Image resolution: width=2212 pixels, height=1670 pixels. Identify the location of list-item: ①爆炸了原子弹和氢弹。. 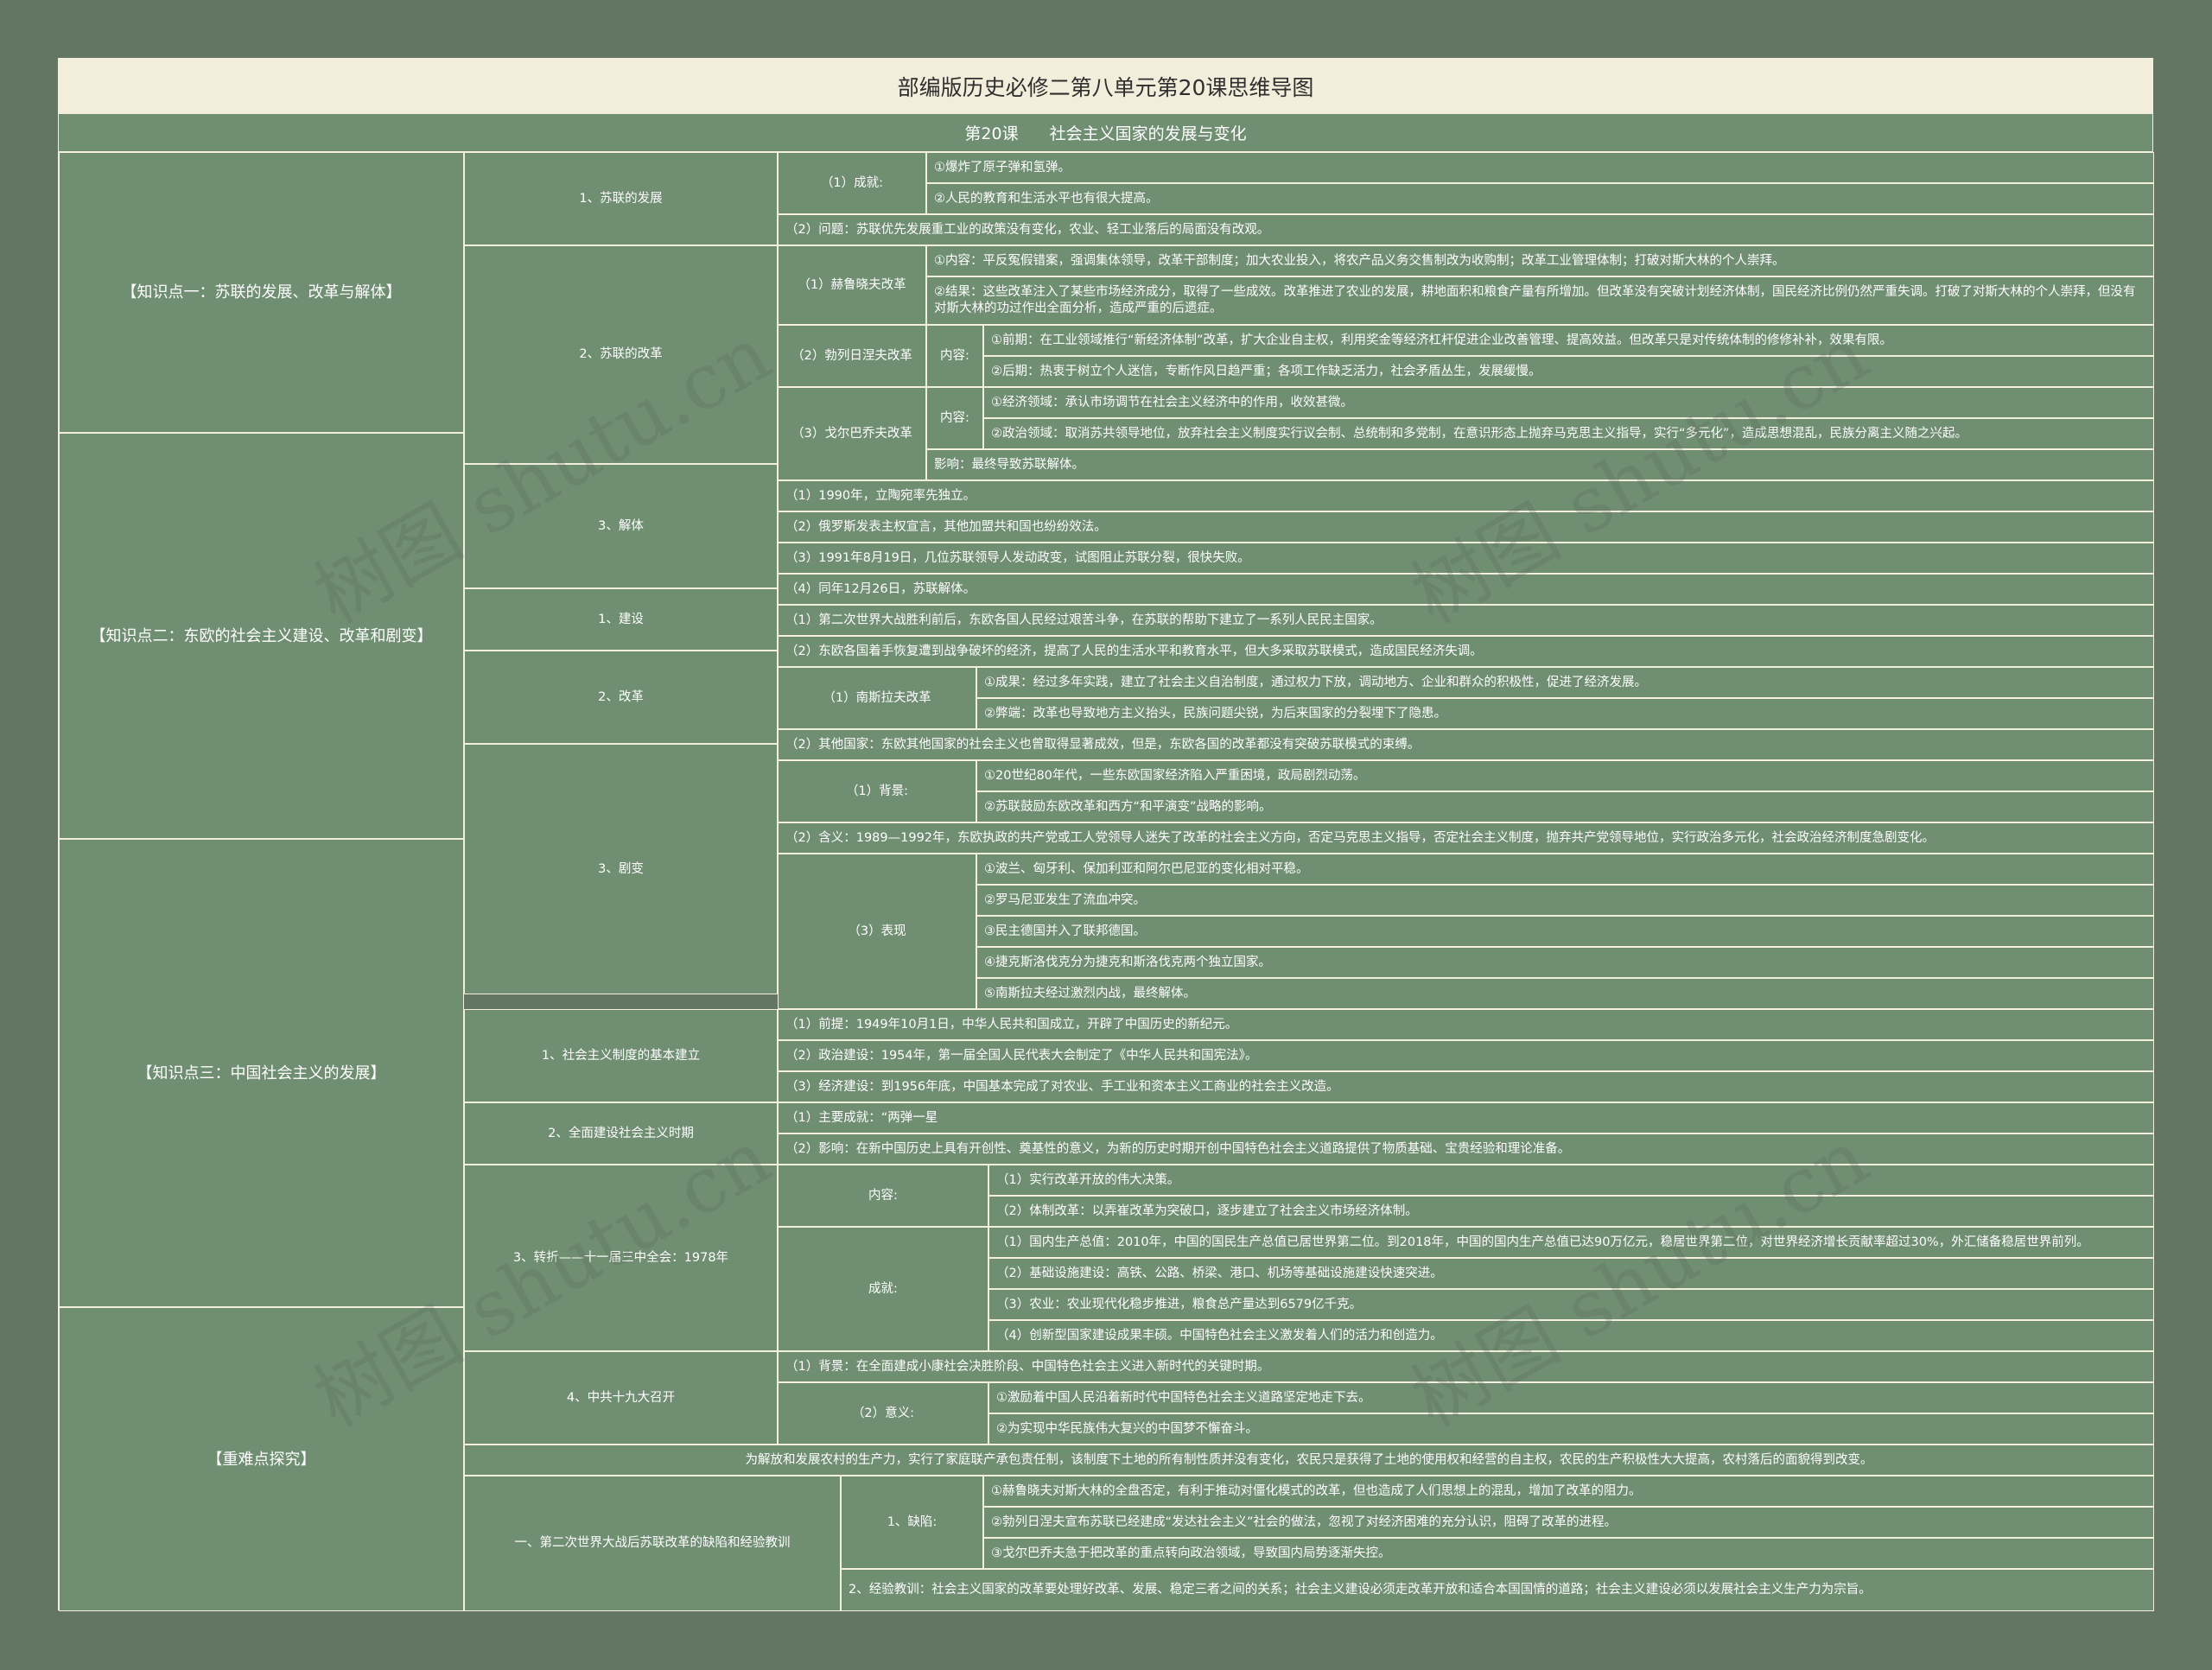
(1540, 167).